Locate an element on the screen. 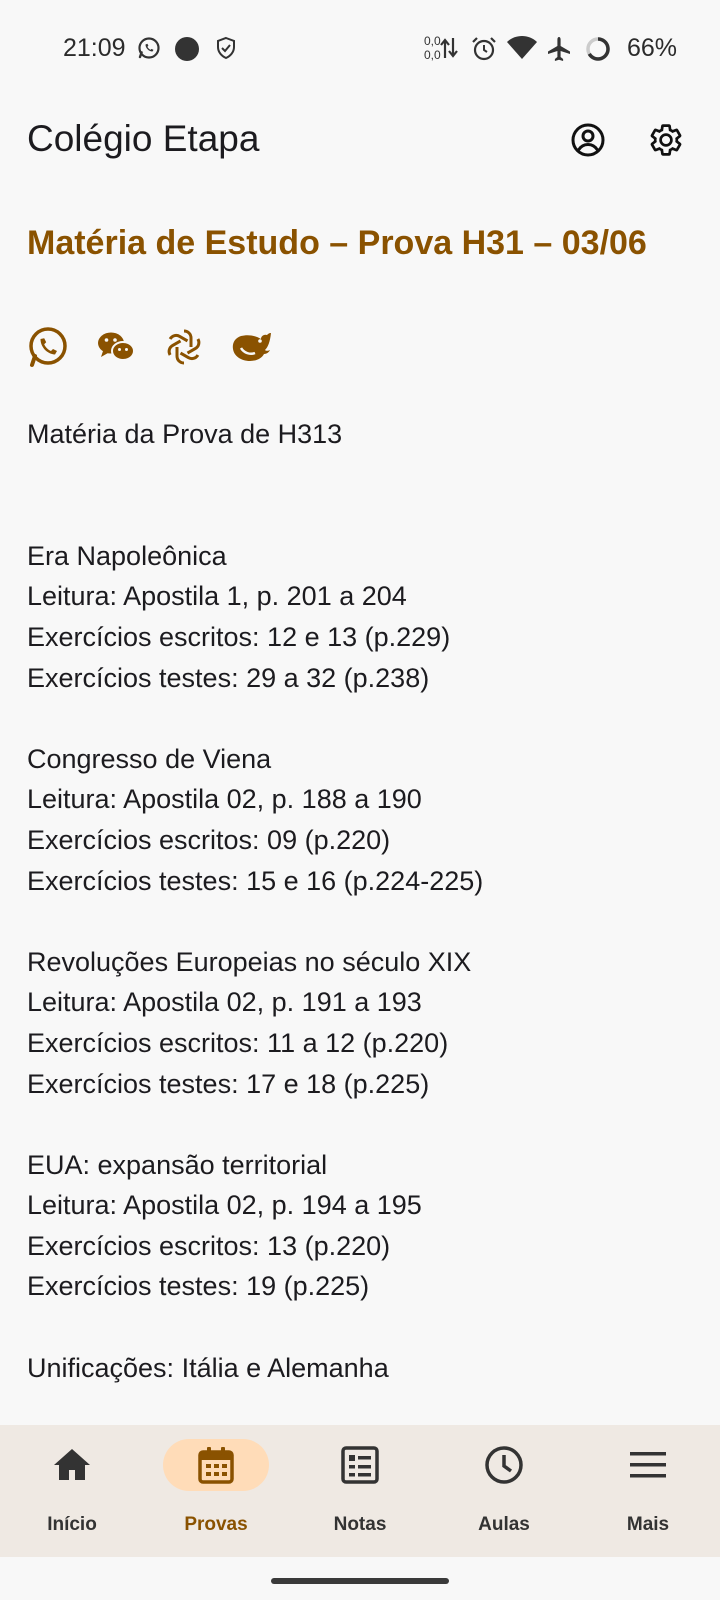 The height and width of the screenshot is (1600, 720). net-down-value: 0,0 is located at coordinates (432, 55).